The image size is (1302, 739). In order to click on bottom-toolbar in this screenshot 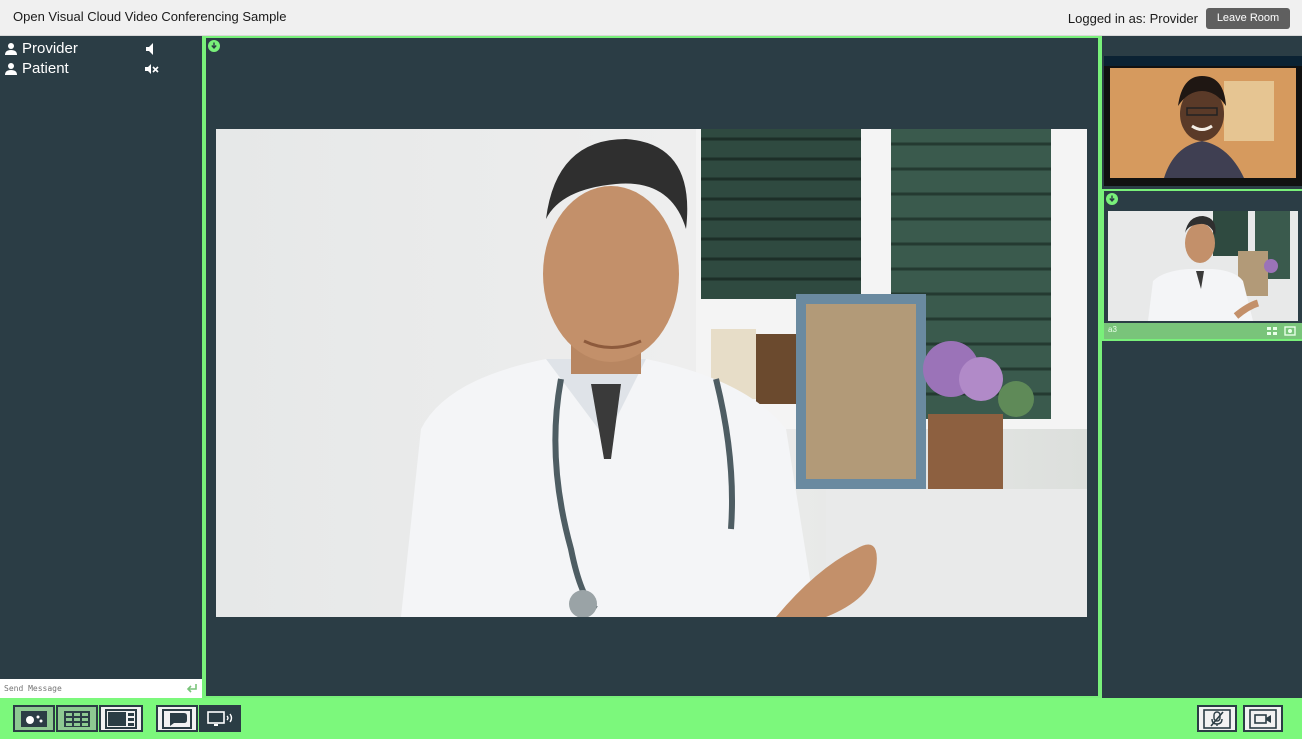, I will do `click(651, 718)`.